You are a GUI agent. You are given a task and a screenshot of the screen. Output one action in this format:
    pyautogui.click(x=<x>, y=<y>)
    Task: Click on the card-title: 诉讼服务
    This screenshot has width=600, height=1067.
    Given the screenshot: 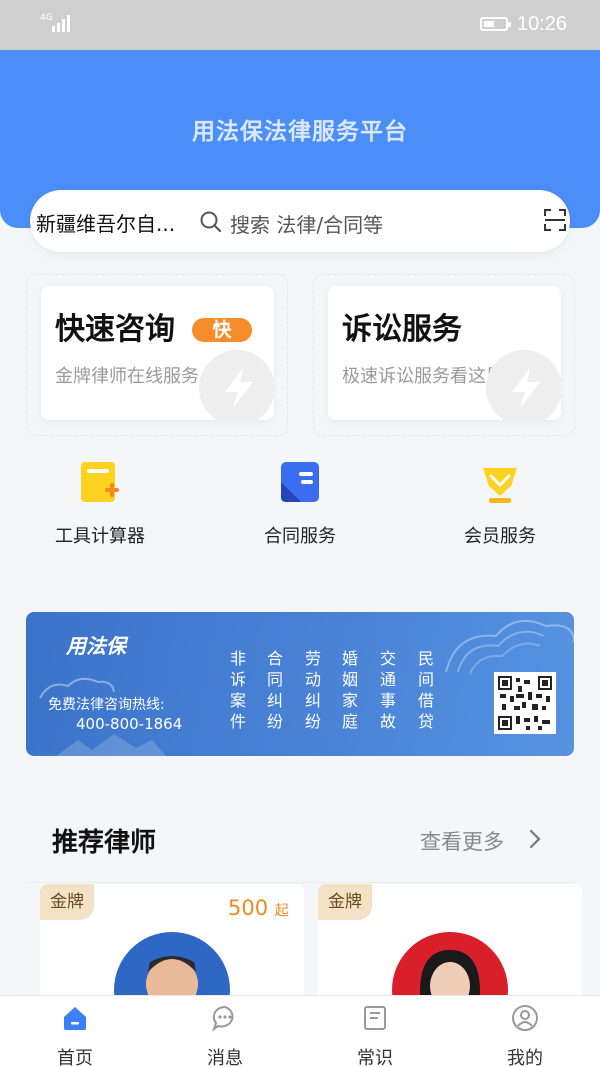 What is the action you would take?
    pyautogui.click(x=402, y=329)
    